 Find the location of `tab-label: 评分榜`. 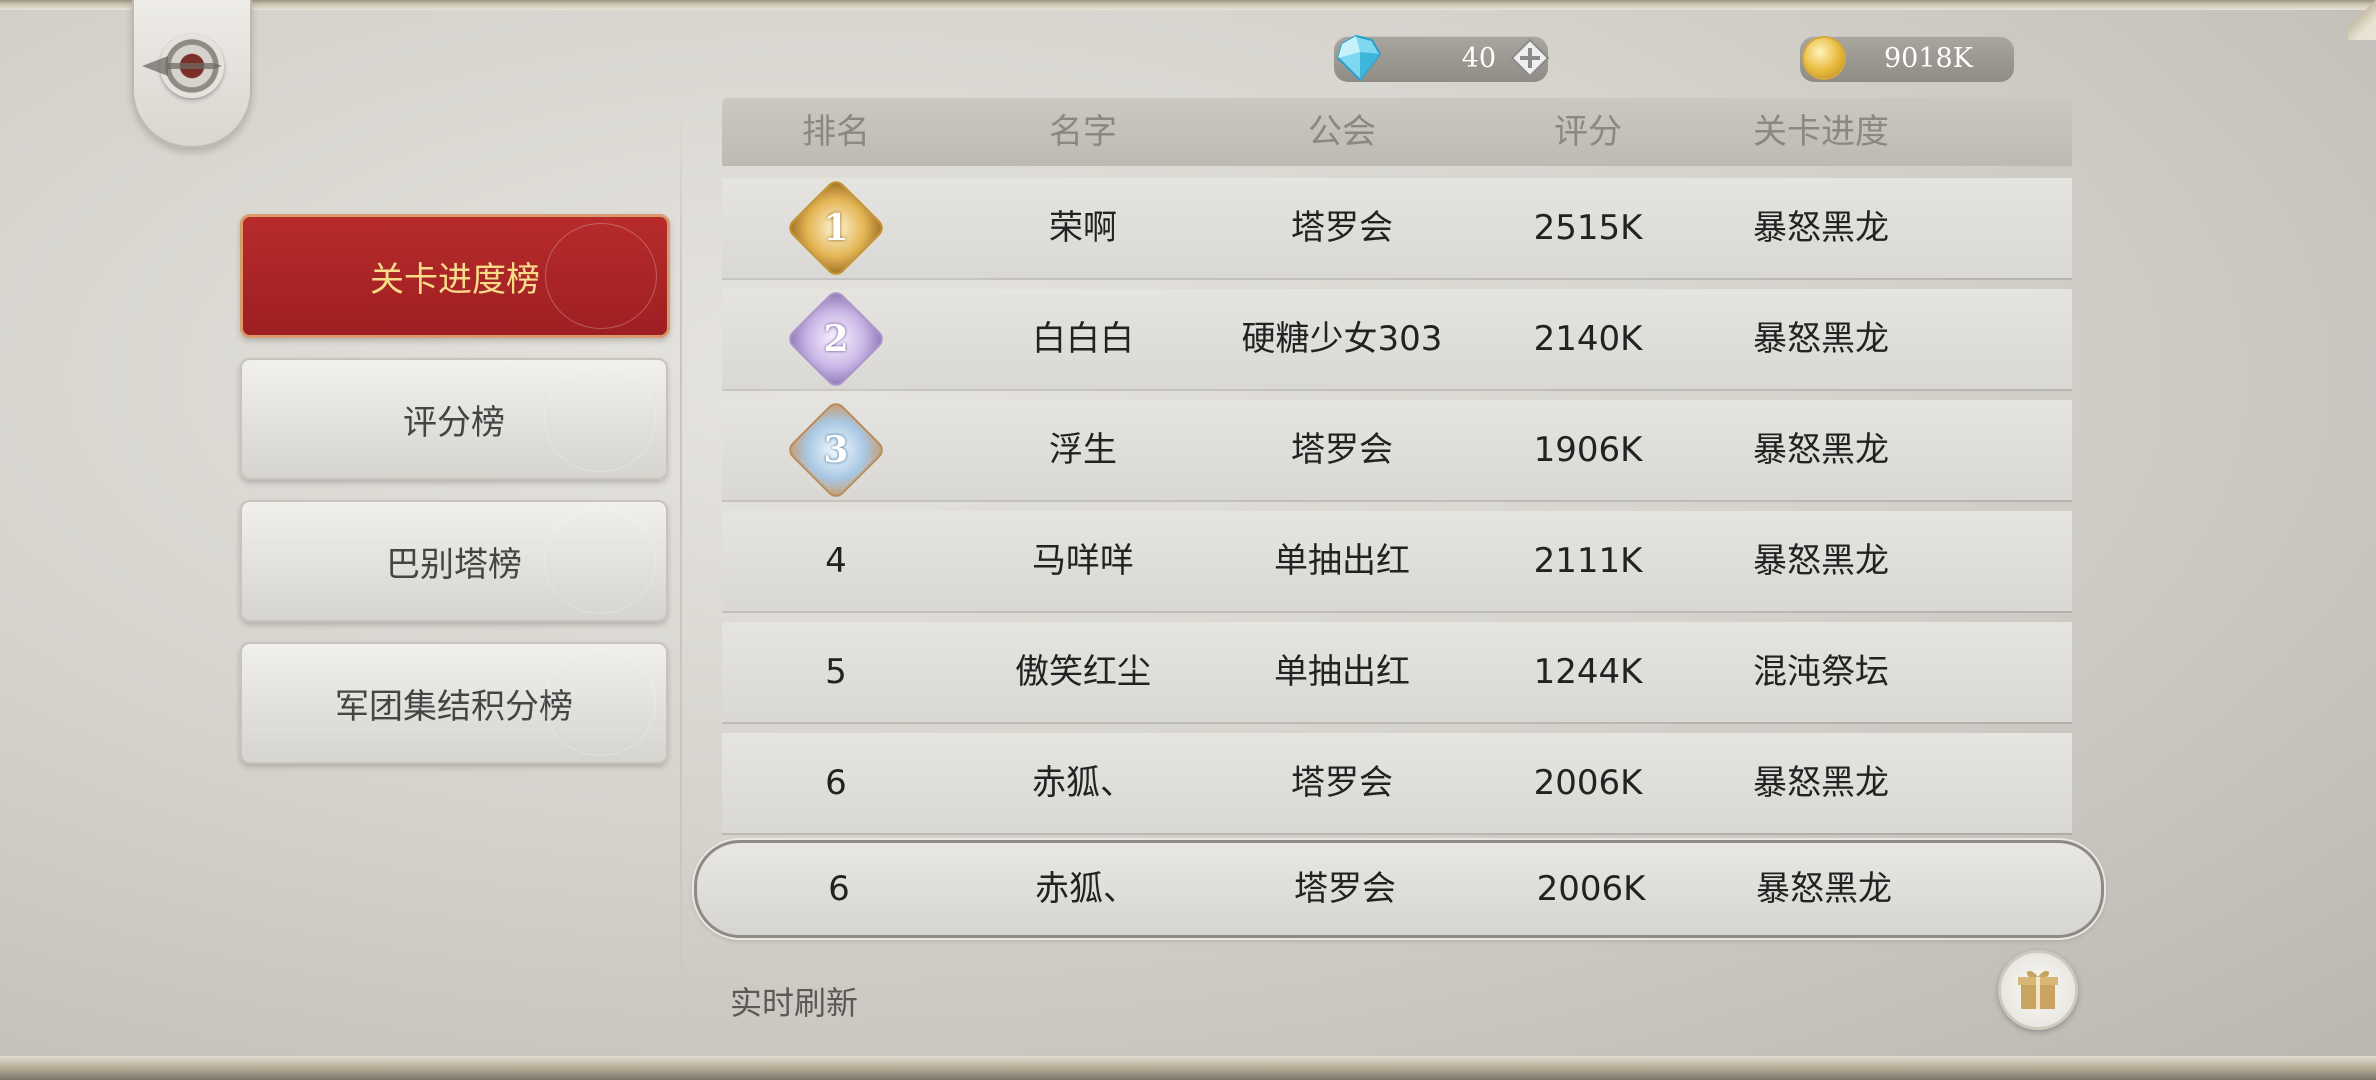

tab-label: 评分榜 is located at coordinates (454, 422).